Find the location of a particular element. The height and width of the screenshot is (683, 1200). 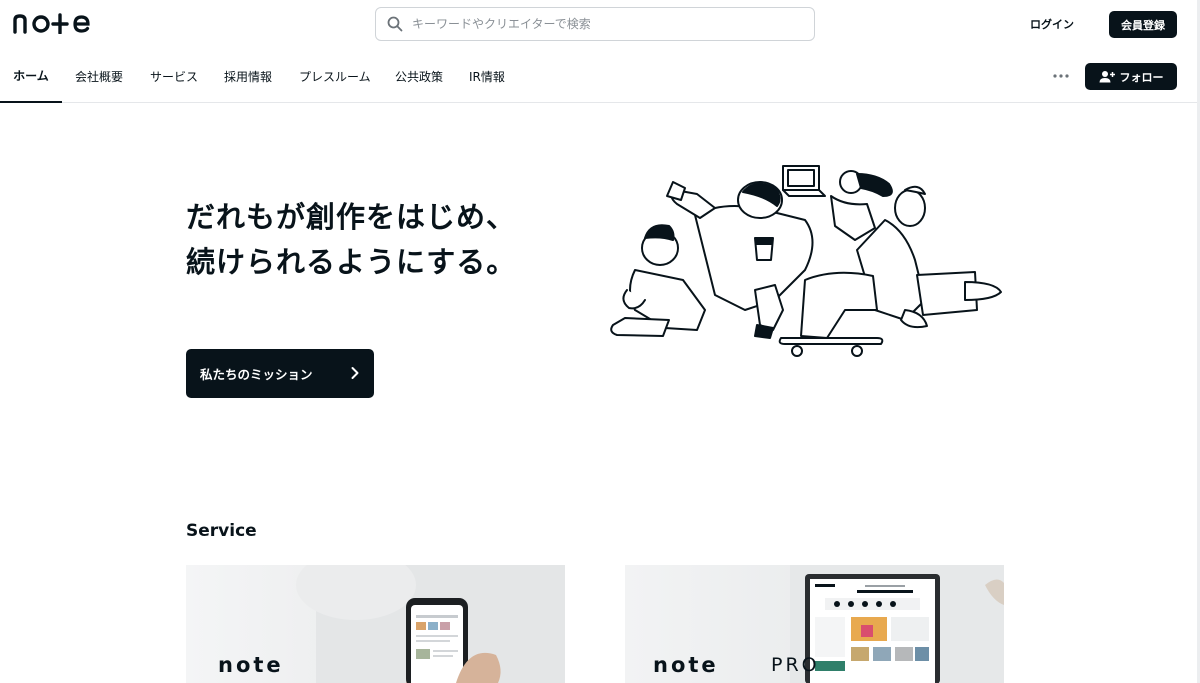

site-header: ログイン 会員登録 is located at coordinates (598, 24).